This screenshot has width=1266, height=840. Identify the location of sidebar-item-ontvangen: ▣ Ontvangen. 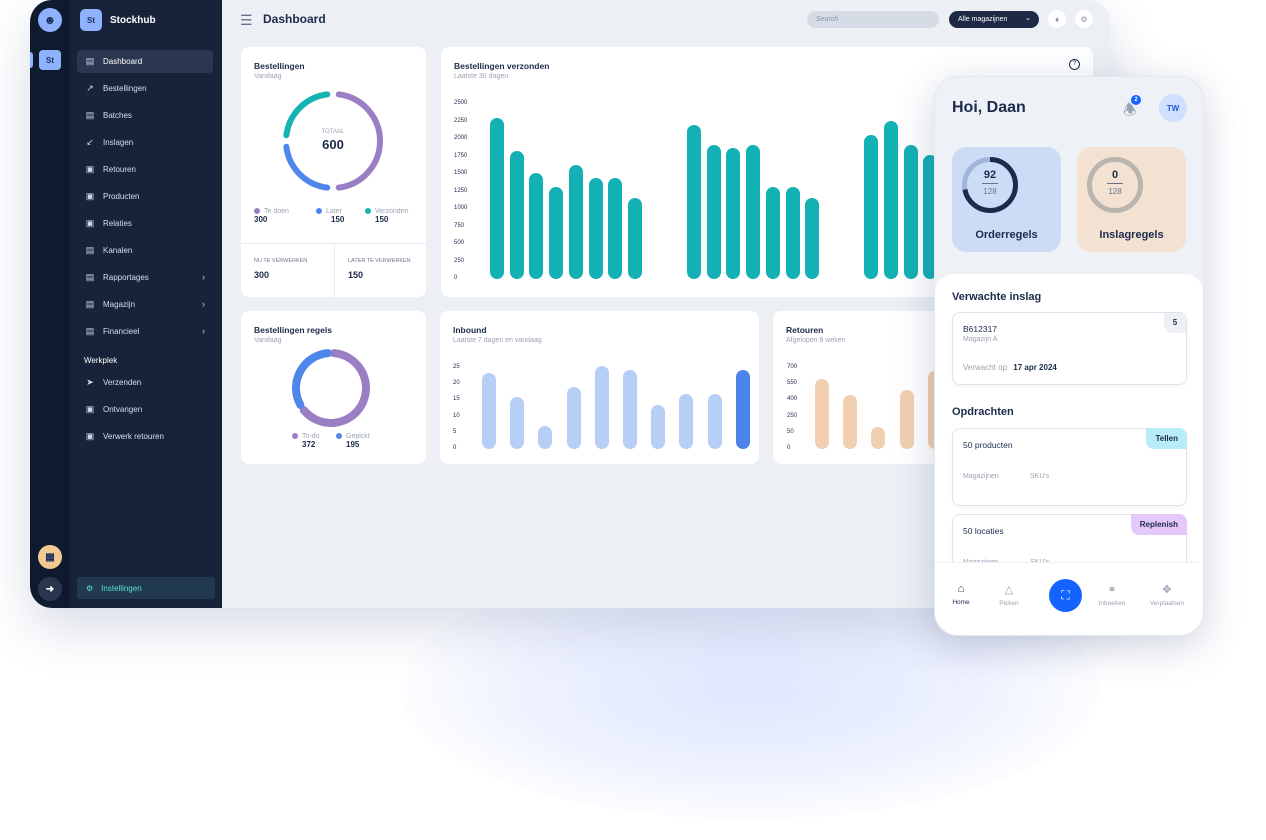
(145, 409).